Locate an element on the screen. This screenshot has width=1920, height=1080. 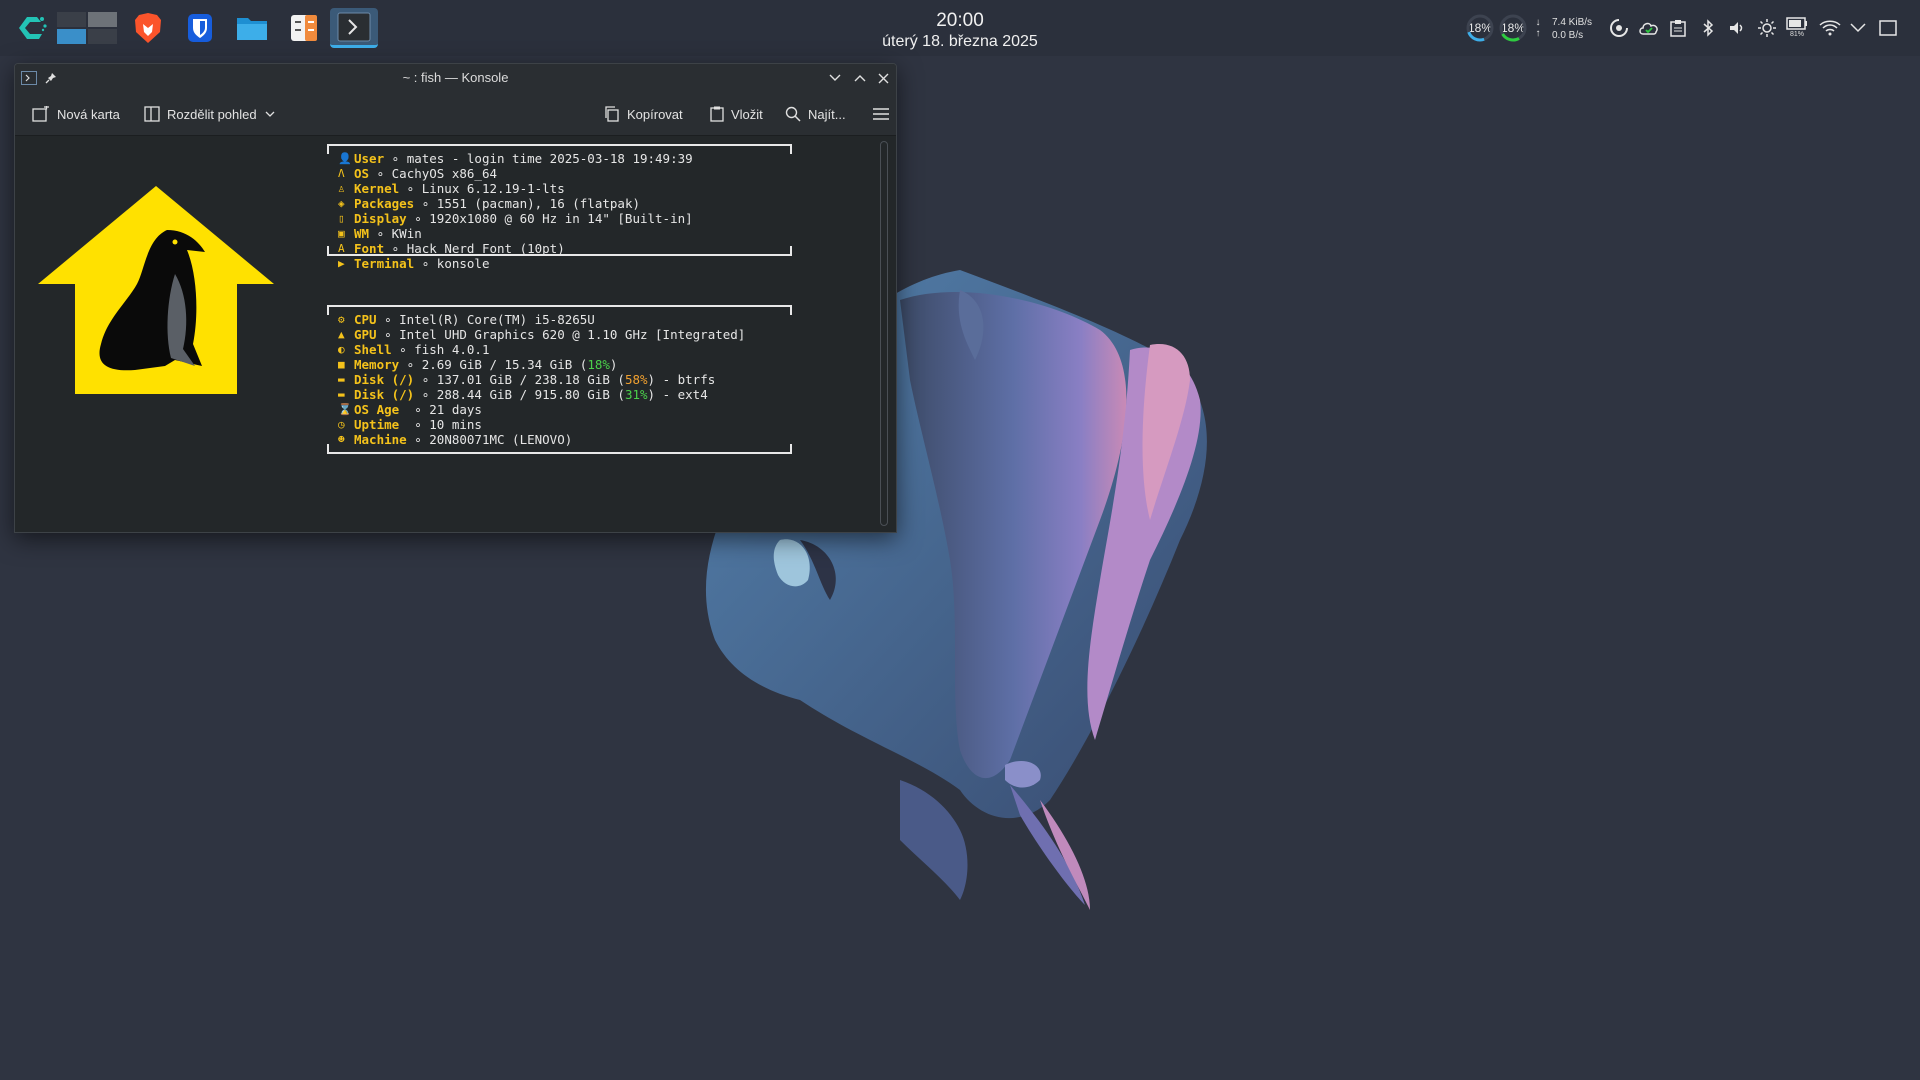
fetch-percent: 58% is located at coordinates (636, 379).